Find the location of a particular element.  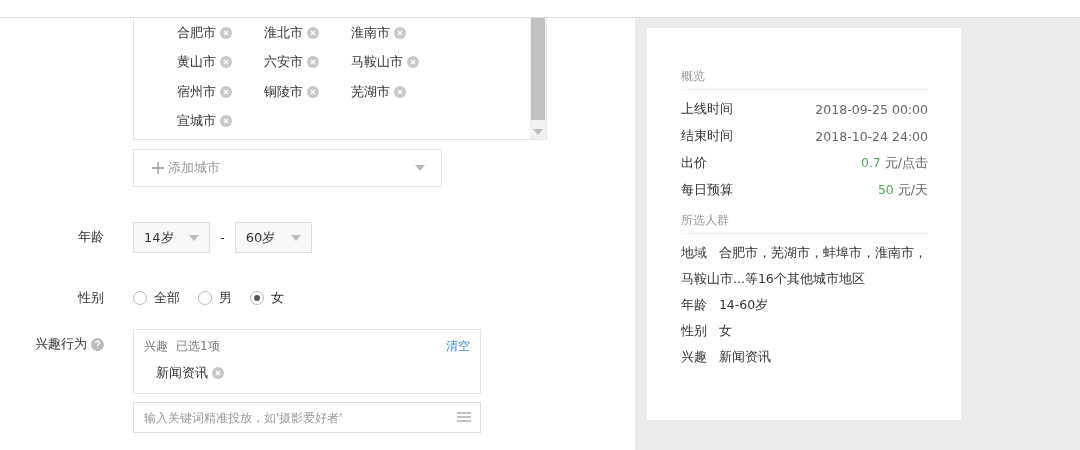

summary-label: 结束时间 is located at coordinates (707, 136).